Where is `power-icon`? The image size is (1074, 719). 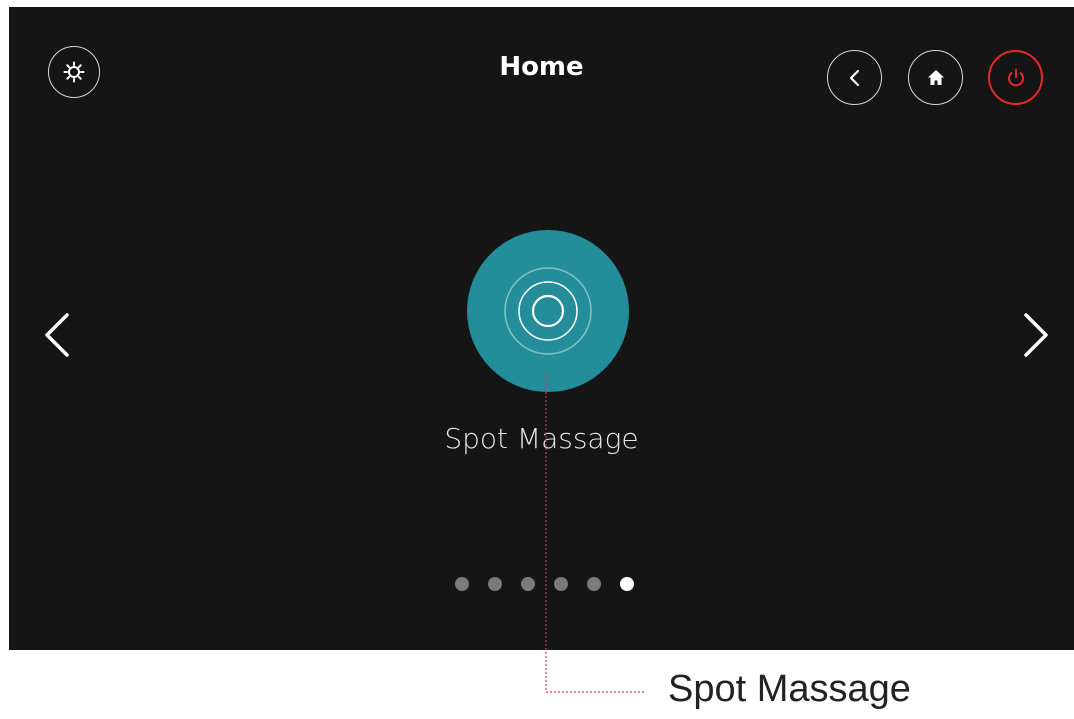 power-icon is located at coordinates (1015, 77).